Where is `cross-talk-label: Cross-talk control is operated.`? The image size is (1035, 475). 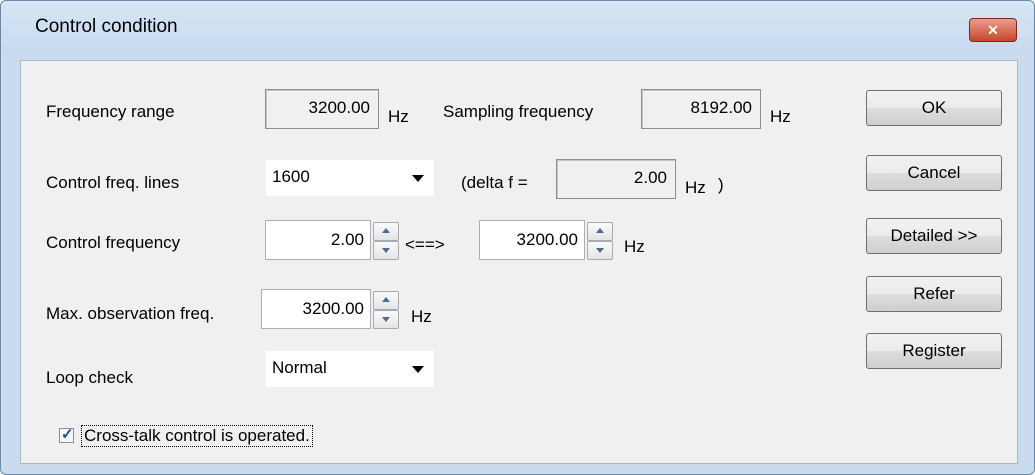
cross-talk-label: Cross-talk control is operated. is located at coordinates (197, 436).